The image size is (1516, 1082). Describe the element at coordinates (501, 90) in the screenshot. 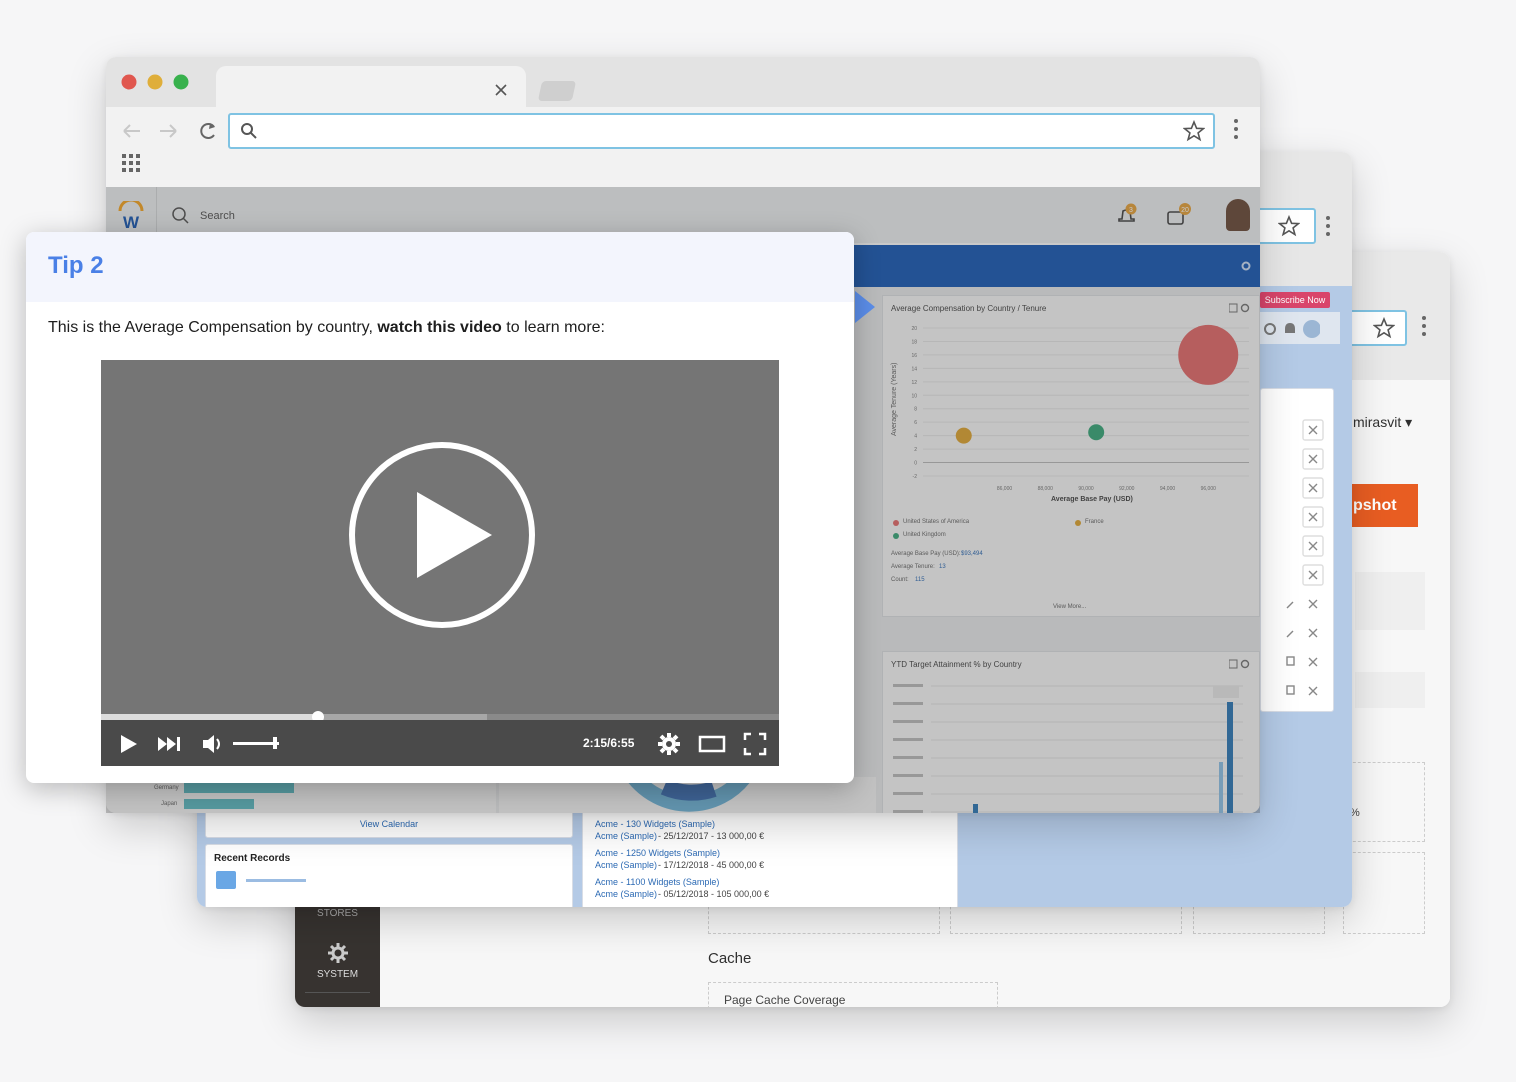

I see `close-icon` at that location.